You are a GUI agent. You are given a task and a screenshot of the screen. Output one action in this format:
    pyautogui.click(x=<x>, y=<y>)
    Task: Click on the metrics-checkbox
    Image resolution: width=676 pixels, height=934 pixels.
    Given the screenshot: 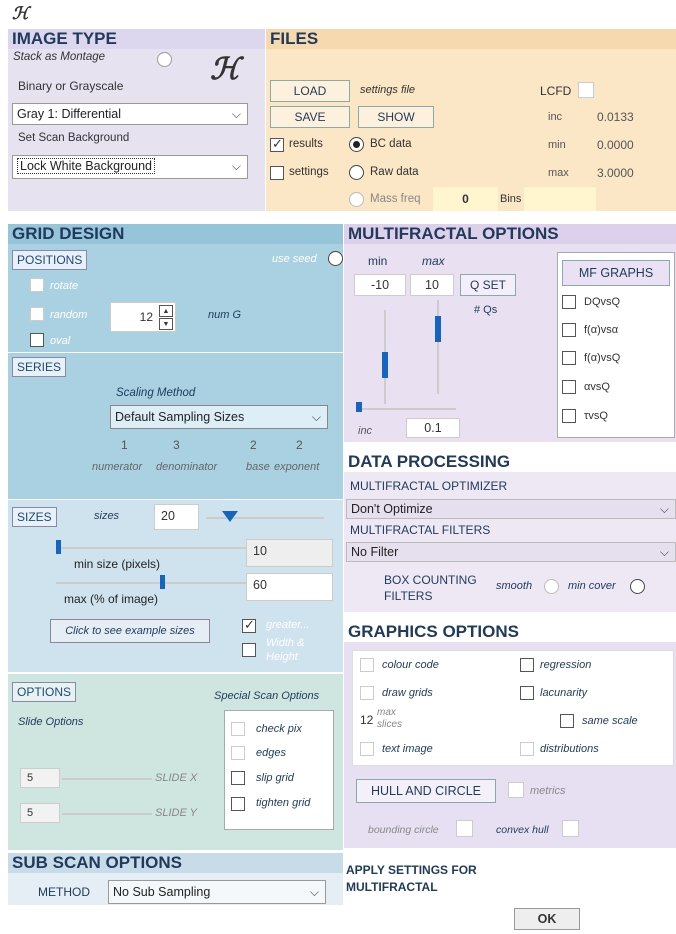 What is the action you would take?
    pyautogui.click(x=516, y=790)
    